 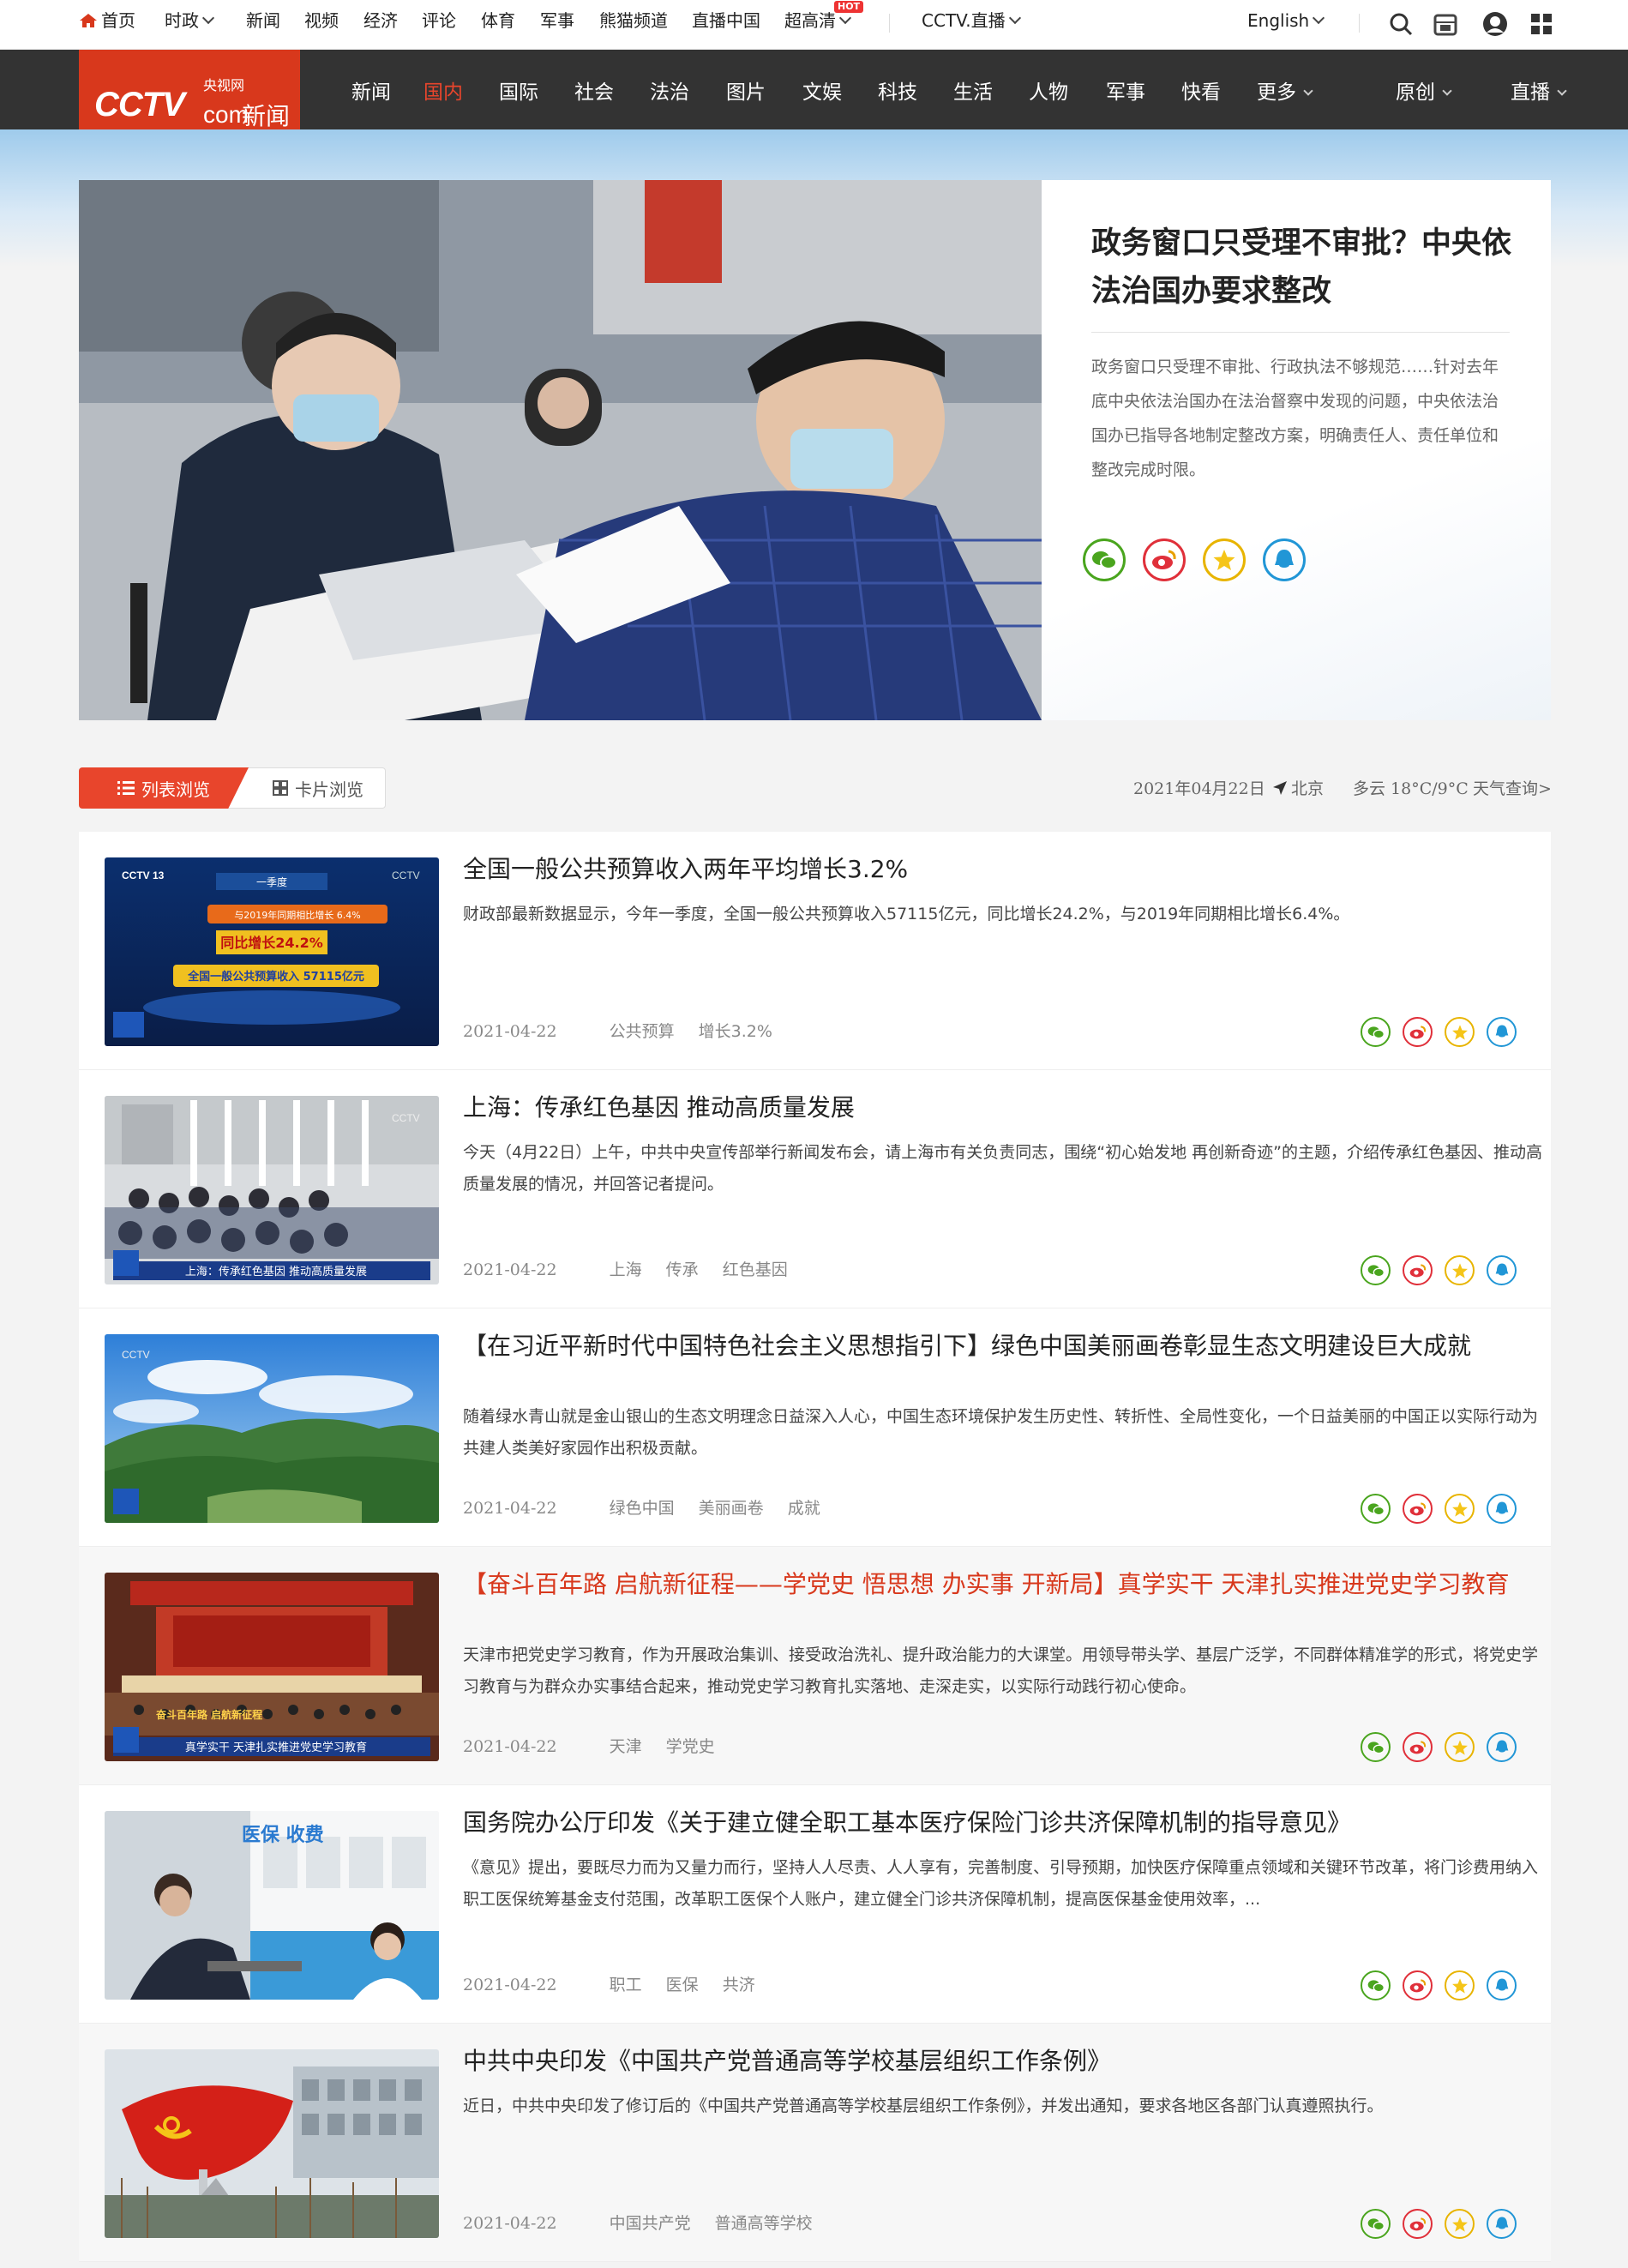 I want to click on nav-item-more: 更多, so click(x=1285, y=90).